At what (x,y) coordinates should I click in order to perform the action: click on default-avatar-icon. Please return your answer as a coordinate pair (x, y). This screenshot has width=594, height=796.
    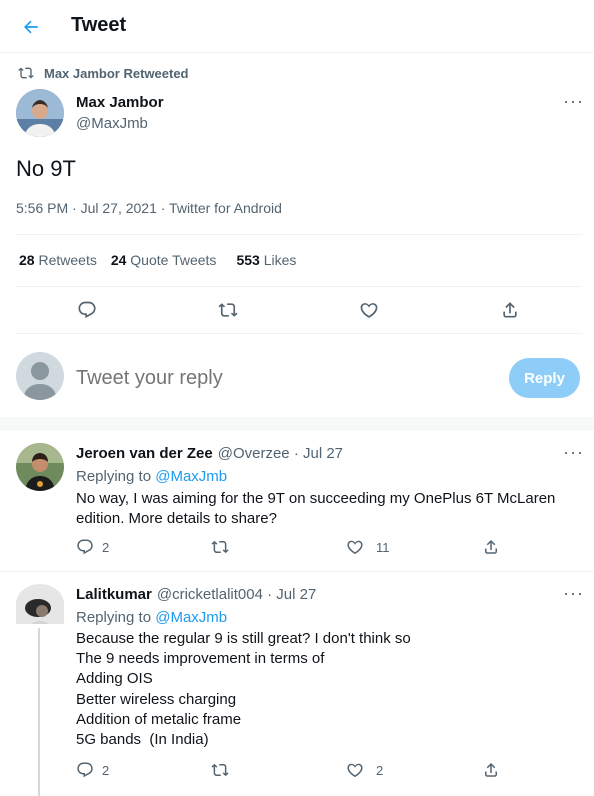
    Looking at the image, I should click on (40, 381).